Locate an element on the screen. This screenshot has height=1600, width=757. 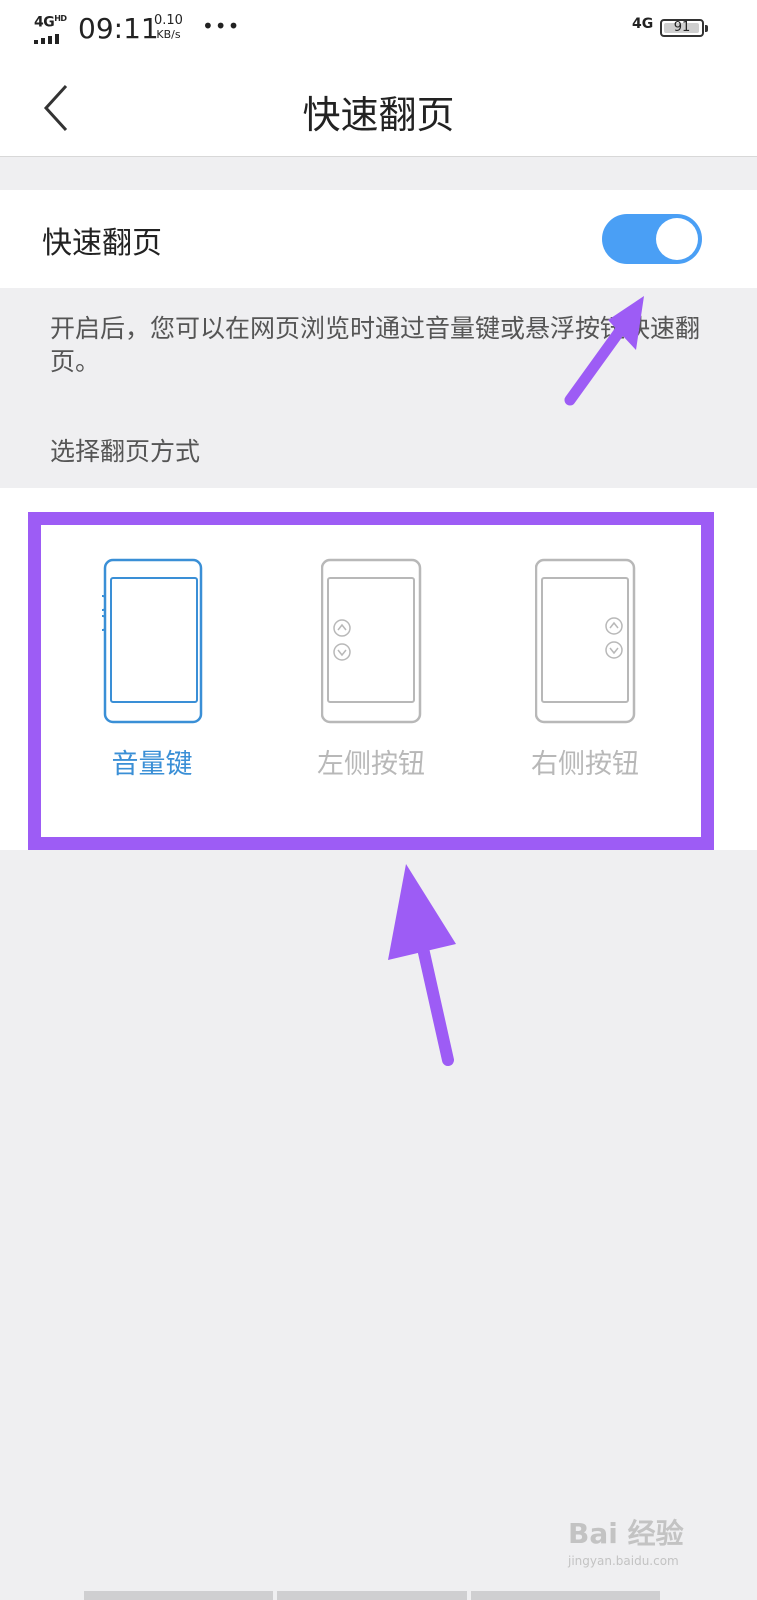
toggle-knob is located at coordinates (677, 239).